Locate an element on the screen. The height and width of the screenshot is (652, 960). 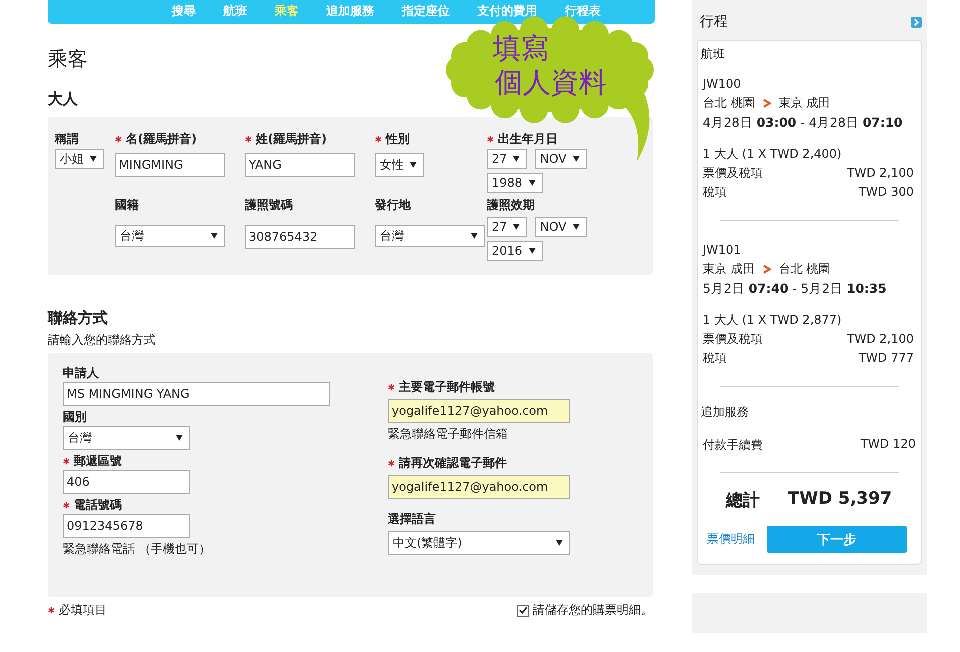
input-field: 406 is located at coordinates (126, 482).